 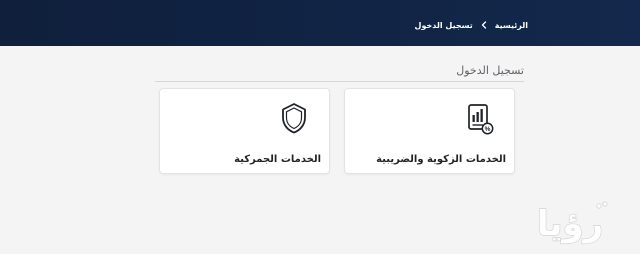 I want to click on breadcrumb-current-page: تسجيل الدخول, so click(x=443, y=25).